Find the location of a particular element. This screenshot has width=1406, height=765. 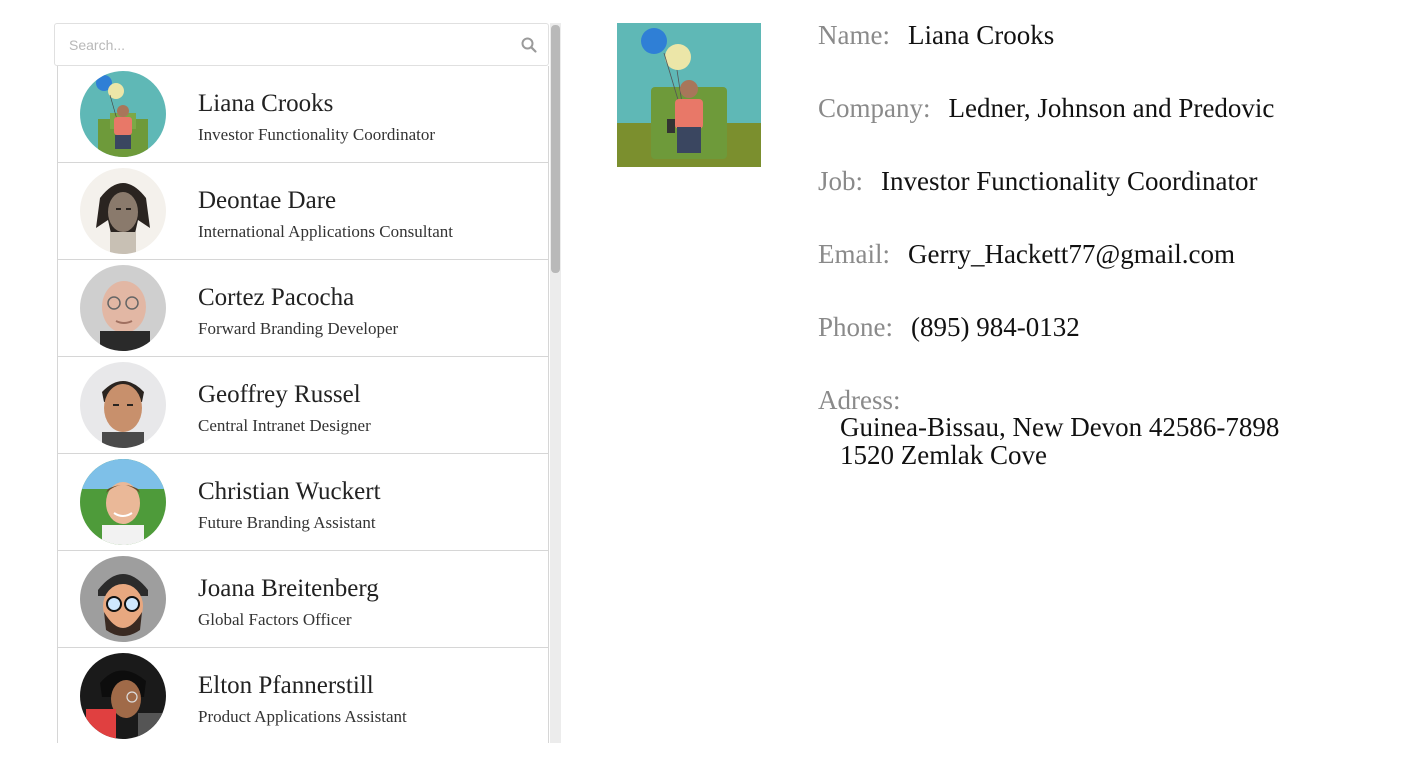

scrollbar-track is located at coordinates (555, 383).